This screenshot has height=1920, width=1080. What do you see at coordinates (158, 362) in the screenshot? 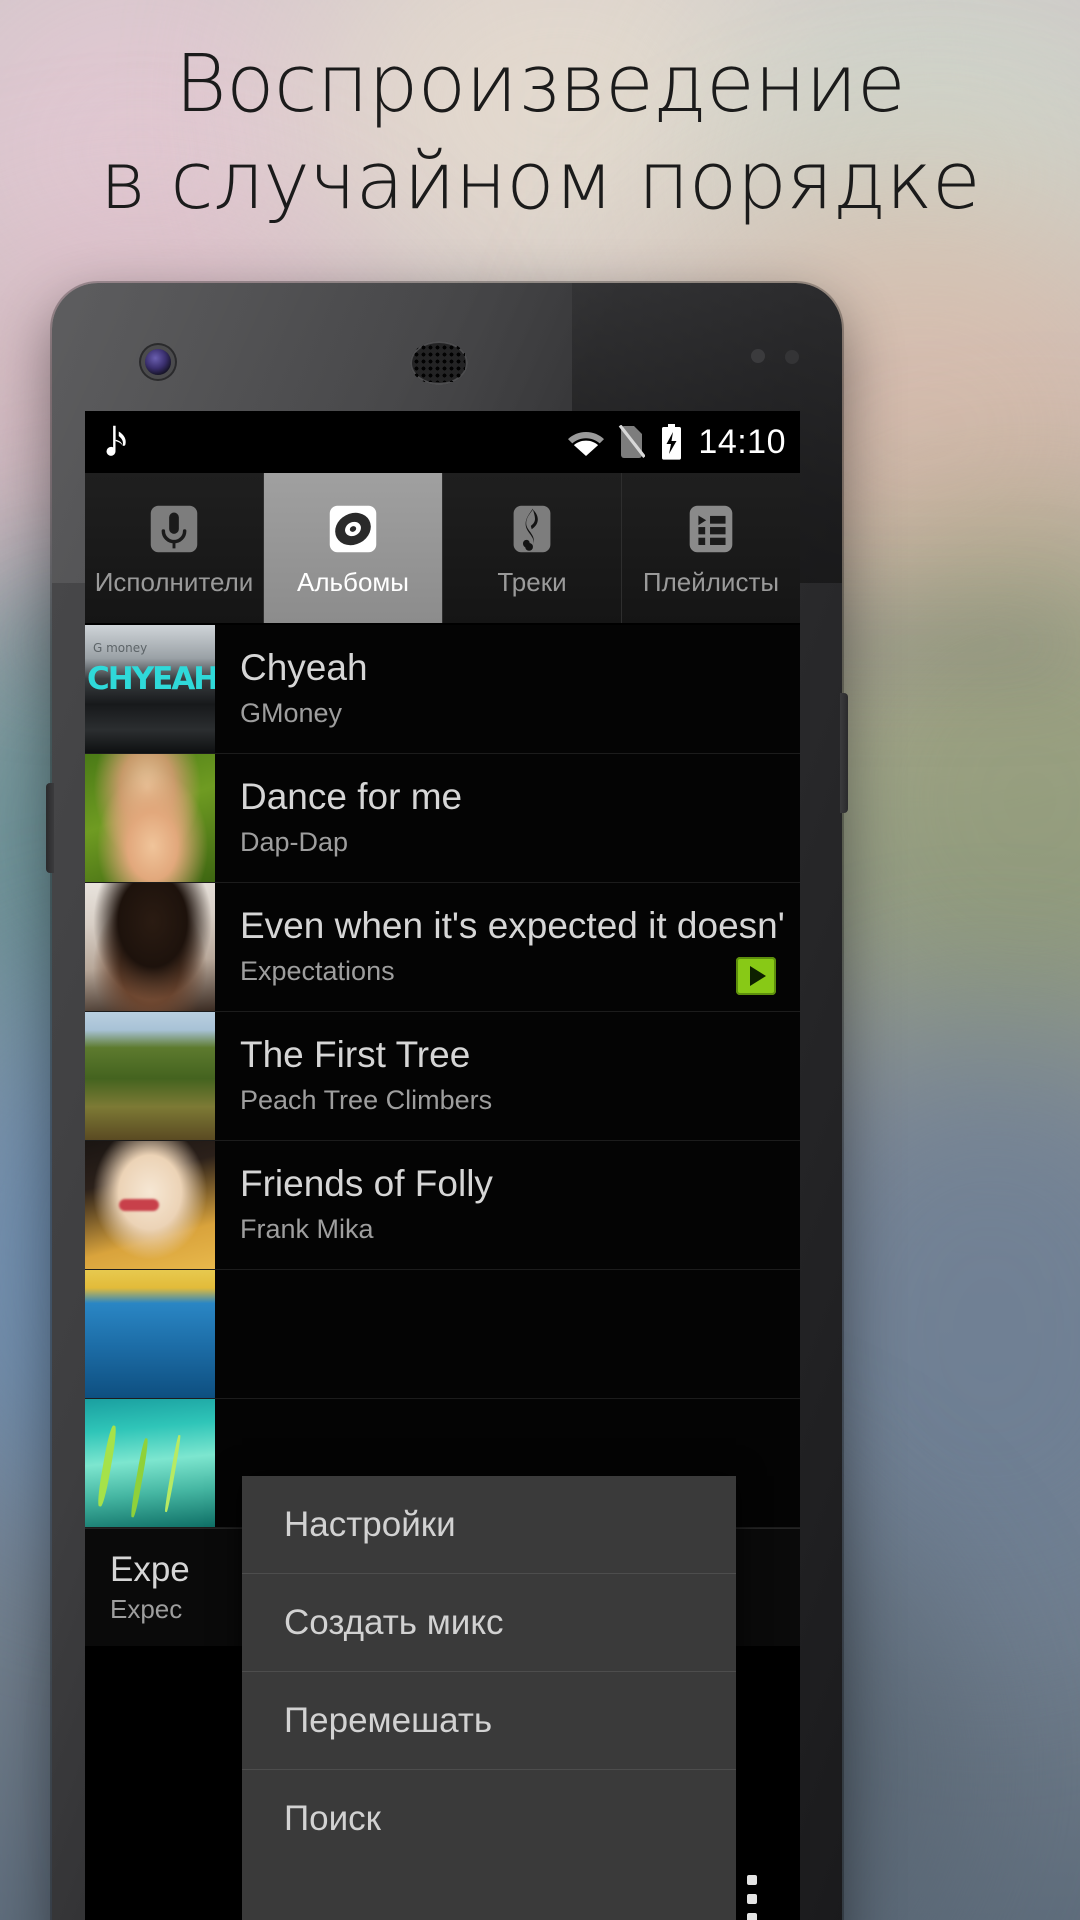
I see `front-camera-icon` at bounding box center [158, 362].